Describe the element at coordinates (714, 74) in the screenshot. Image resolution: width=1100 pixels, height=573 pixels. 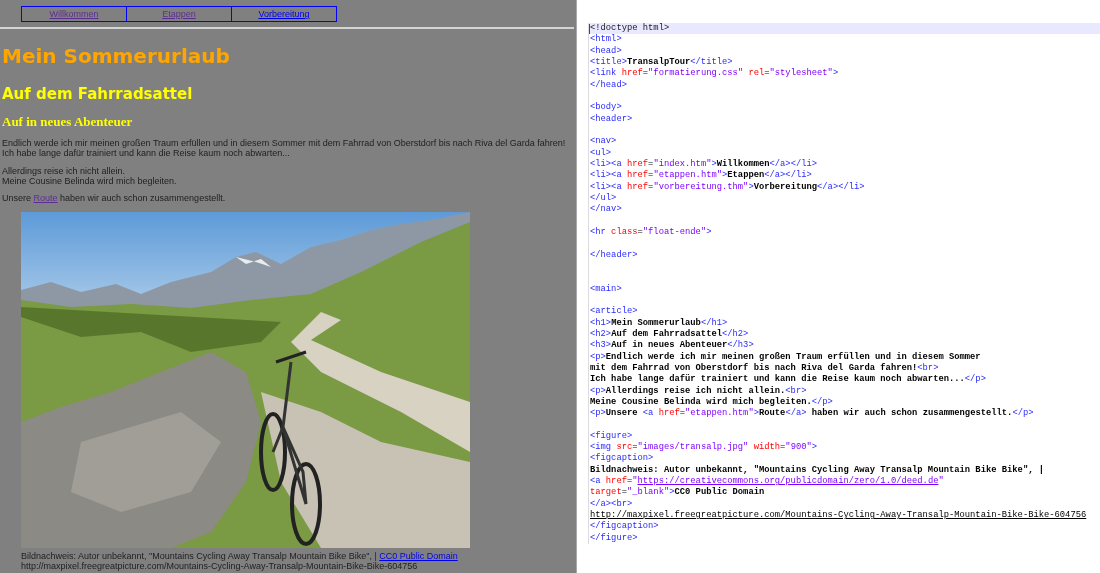
I see `code-line: <link href="formatierung.css" rel="stylesheet">` at that location.